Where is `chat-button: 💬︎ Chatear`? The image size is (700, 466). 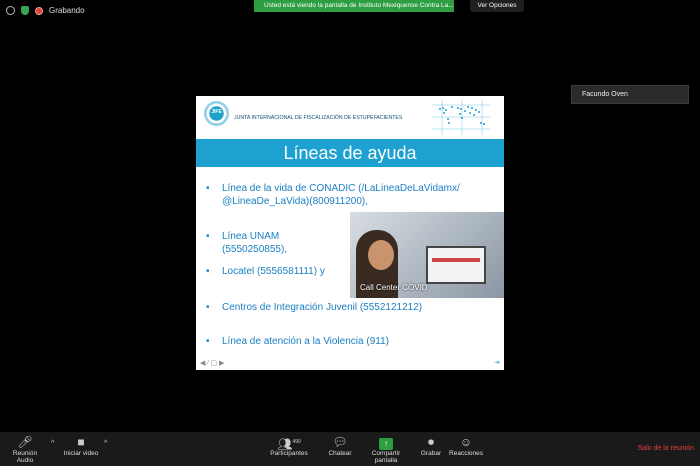
chat-button: 💬︎ Chatear is located at coordinates (340, 445).